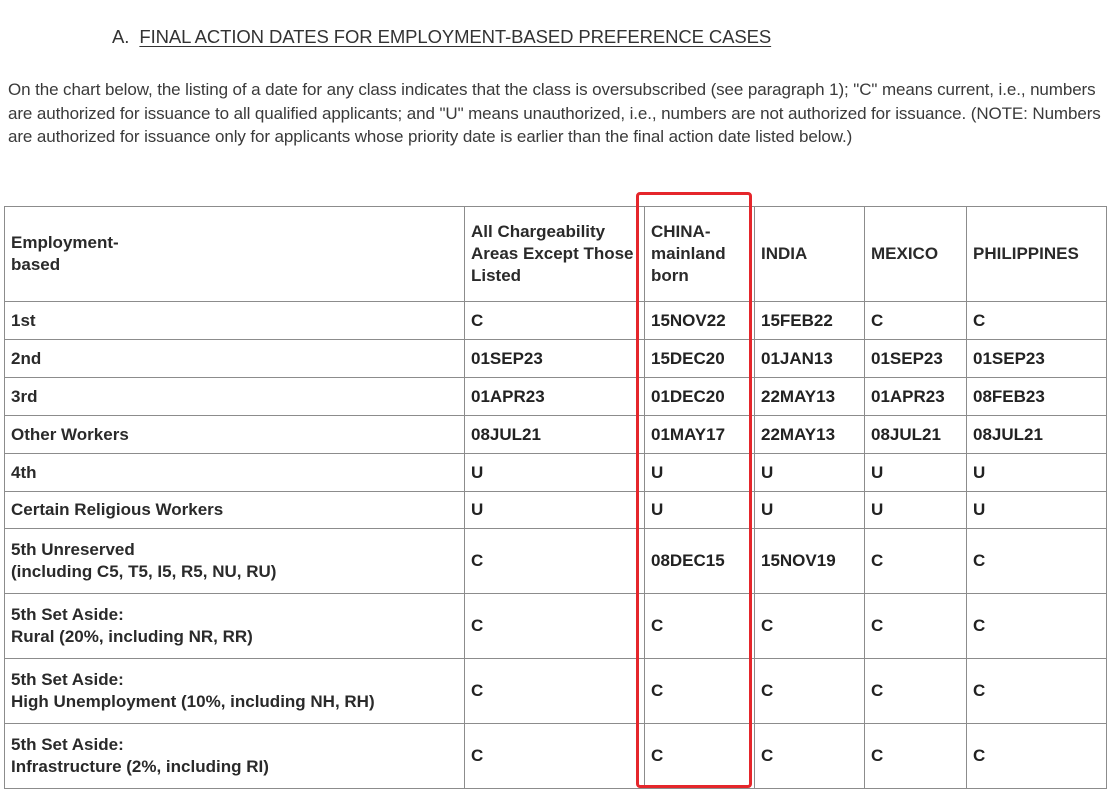 The image size is (1108, 794). Describe the element at coordinates (234, 358) in the screenshot. I see `row-category: 2nd` at that location.